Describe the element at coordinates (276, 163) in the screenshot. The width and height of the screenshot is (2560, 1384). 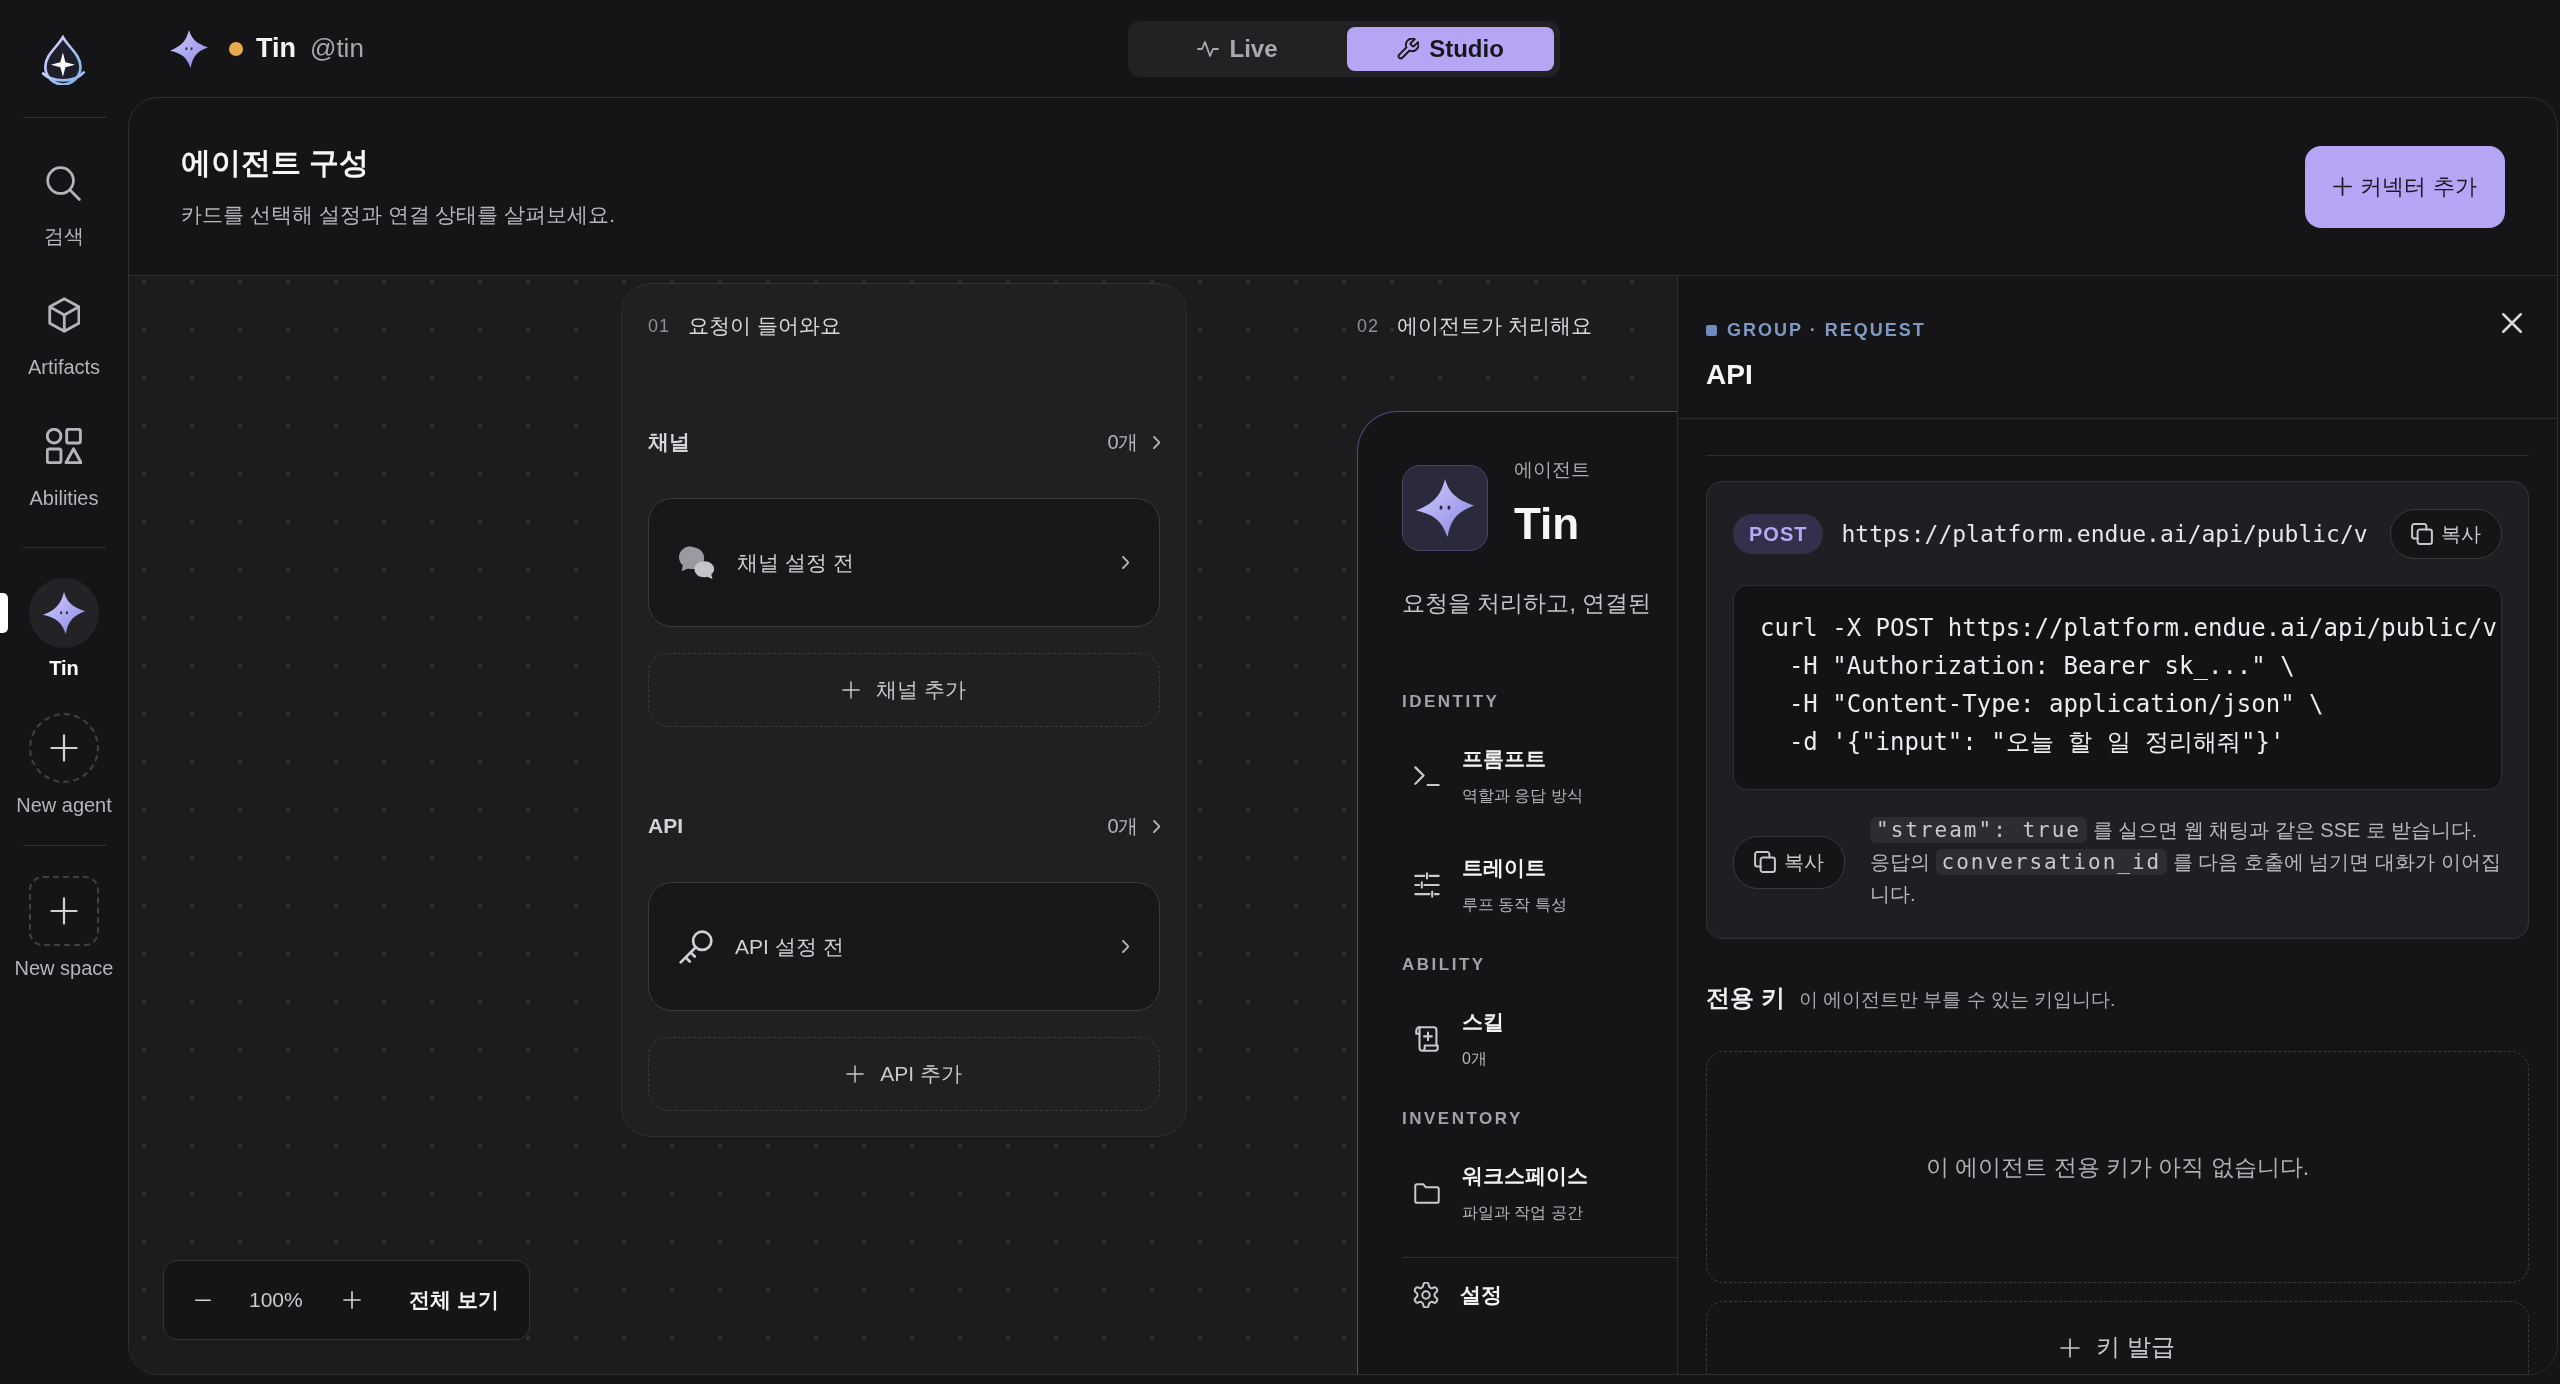
I see `page-title: 에이전트 구성` at that location.